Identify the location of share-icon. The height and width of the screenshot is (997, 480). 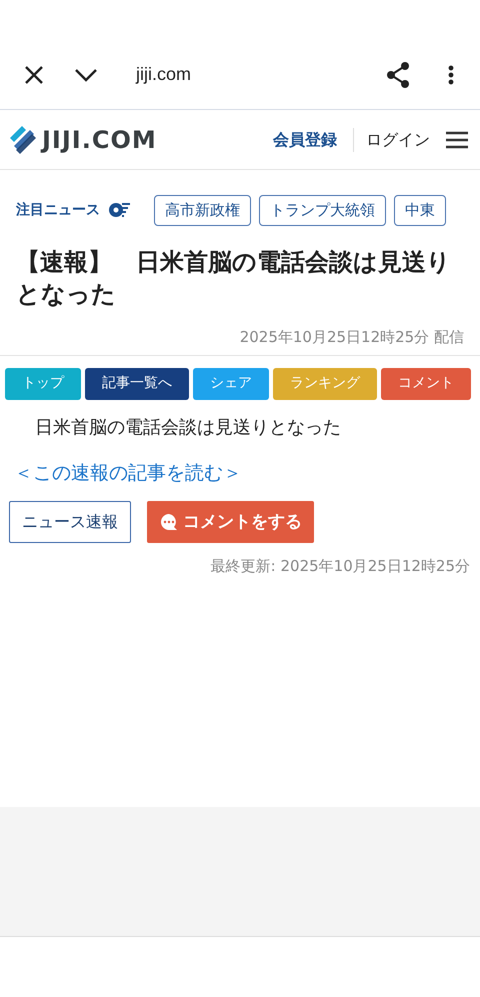
(398, 75).